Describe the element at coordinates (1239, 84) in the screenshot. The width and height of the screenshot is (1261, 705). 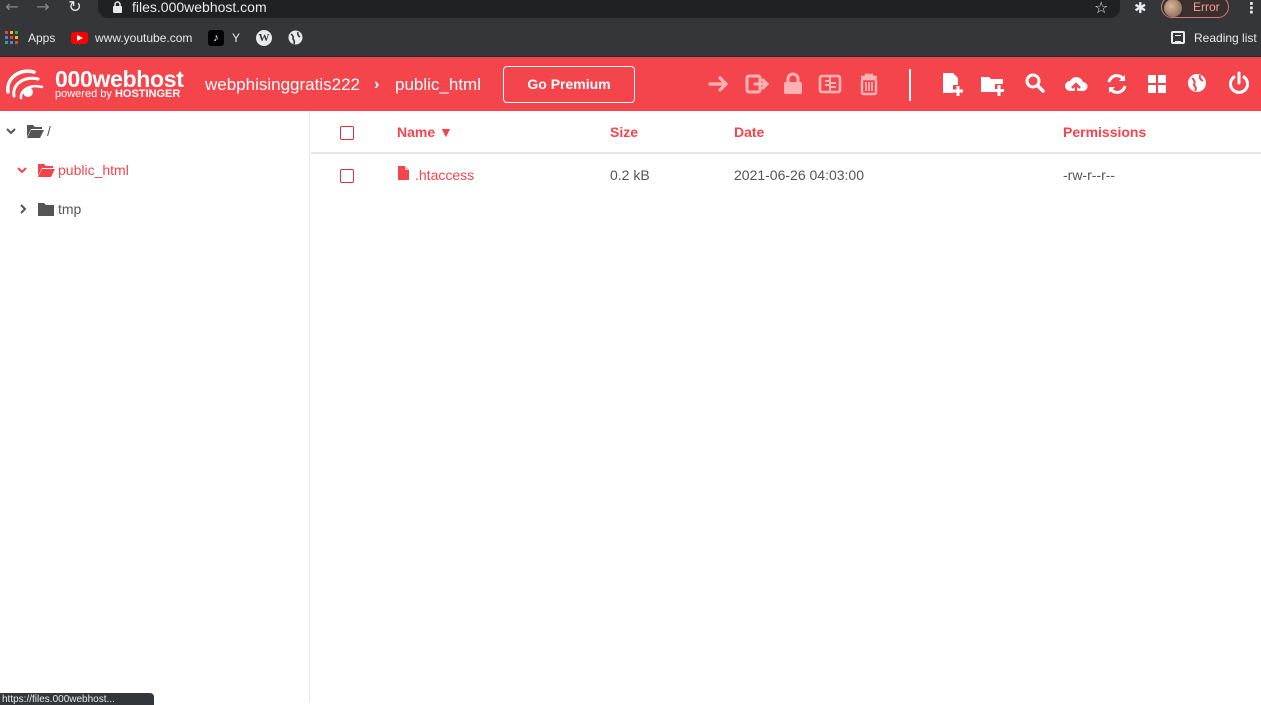
I see `power-logout-icon` at that location.